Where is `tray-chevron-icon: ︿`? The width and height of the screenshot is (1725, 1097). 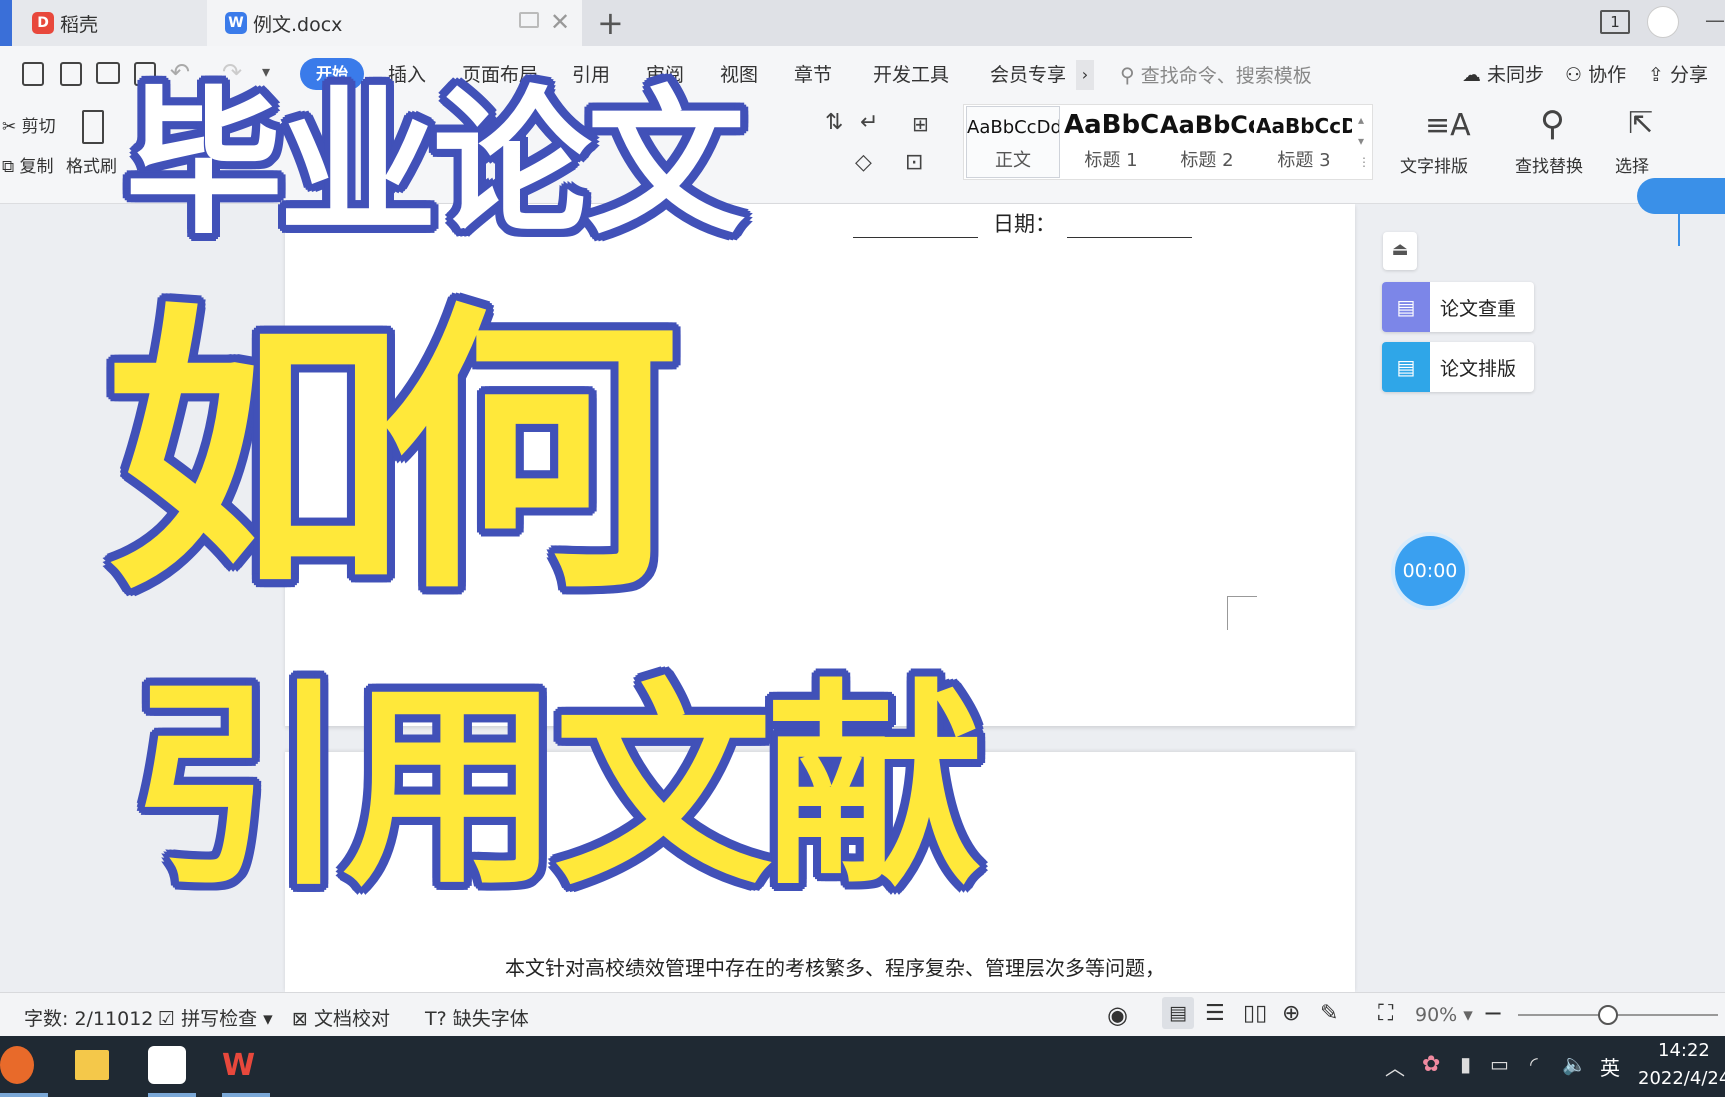
tray-chevron-icon: ︿ is located at coordinates (1395, 1066).